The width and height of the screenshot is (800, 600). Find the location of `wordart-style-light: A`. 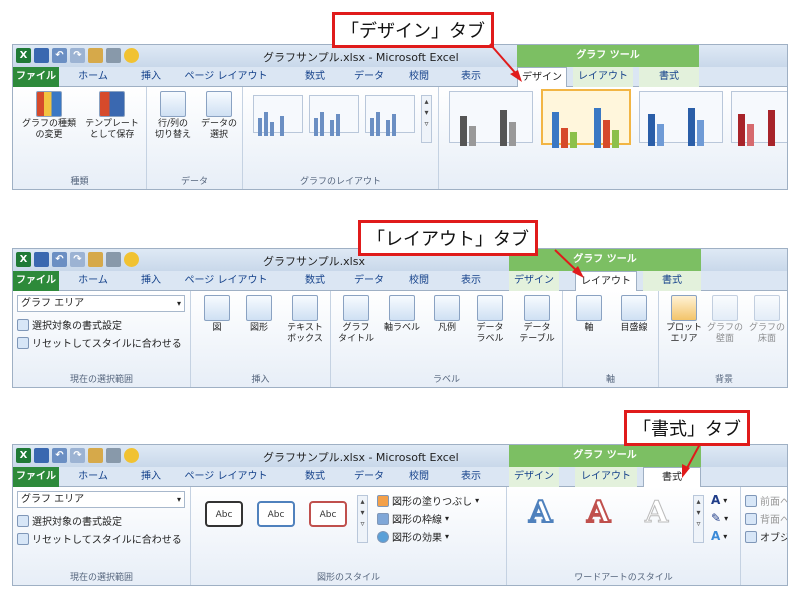

wordart-style-light: A is located at coordinates (656, 513).